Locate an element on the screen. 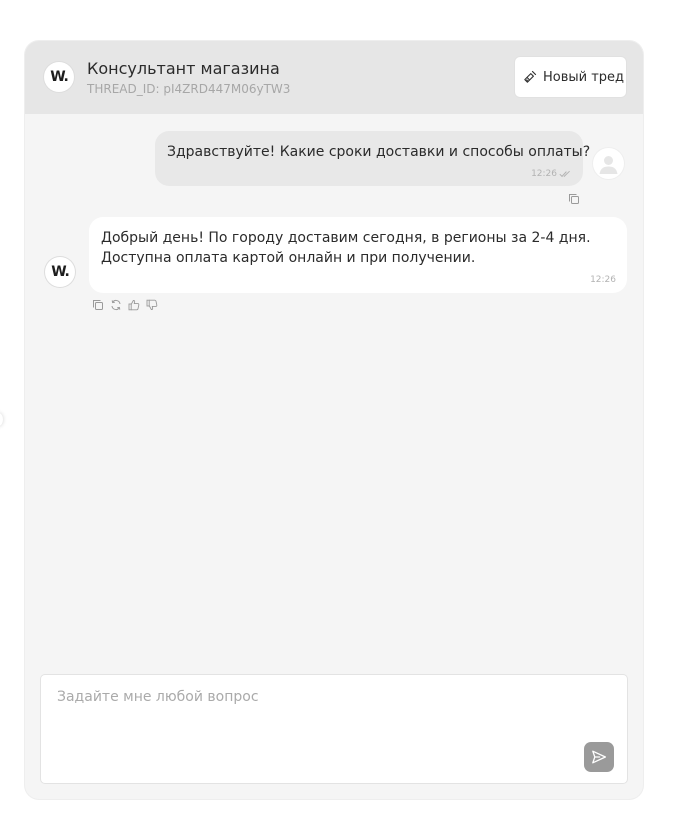 The image size is (674, 840). message-input is located at coordinates (334, 729).